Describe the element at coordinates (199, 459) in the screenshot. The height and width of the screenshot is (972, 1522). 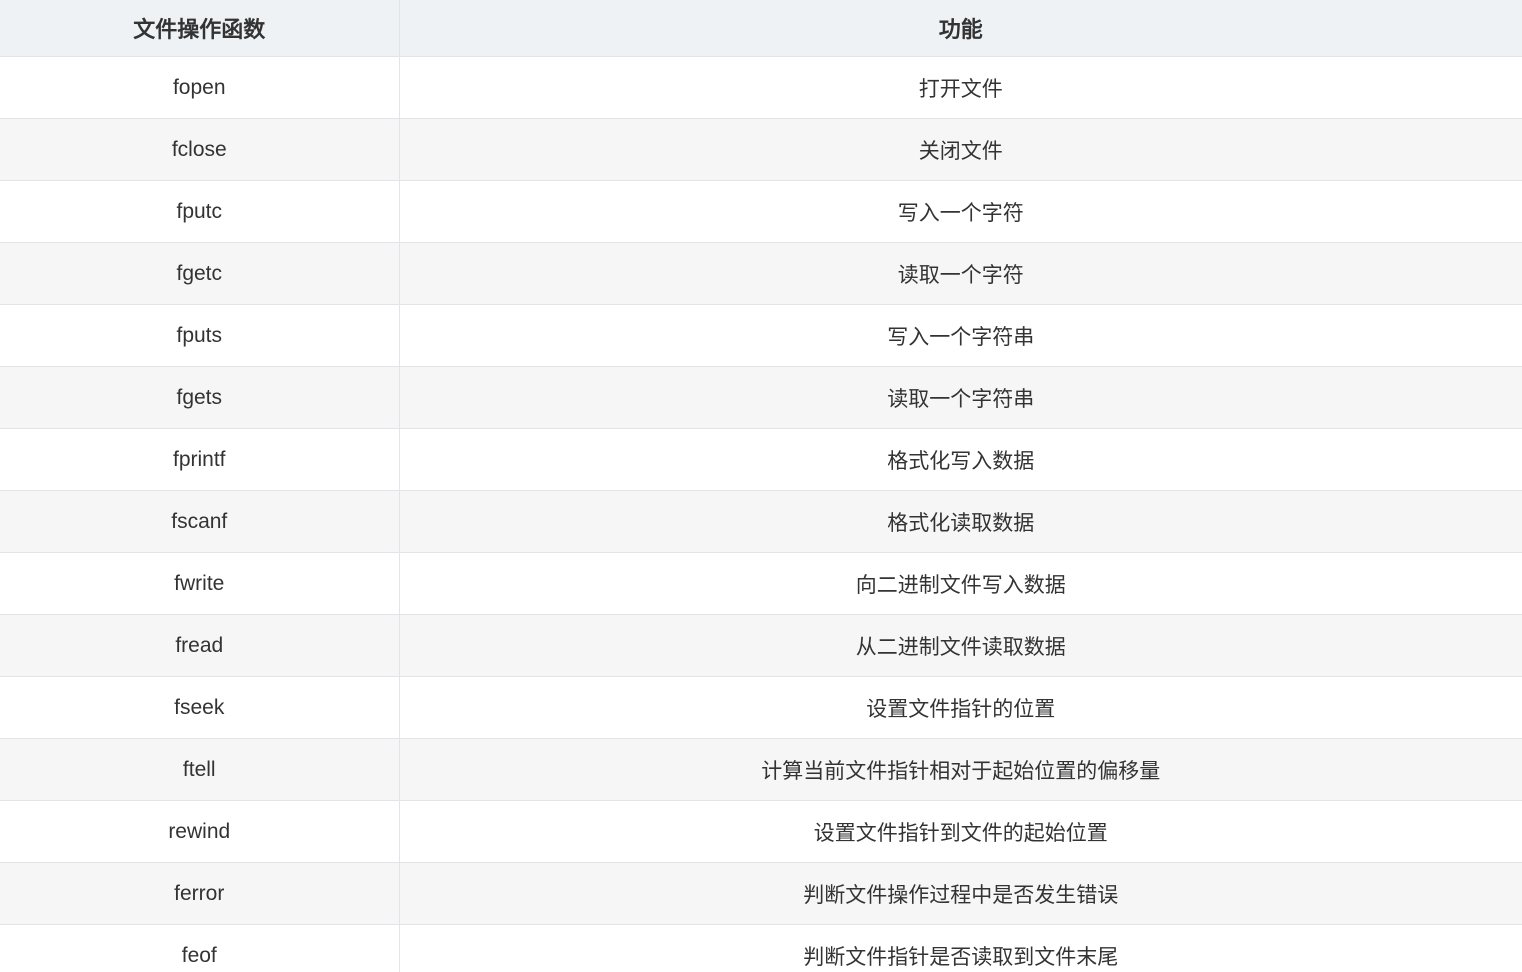
I see `function-name-cell: fprintf` at that location.